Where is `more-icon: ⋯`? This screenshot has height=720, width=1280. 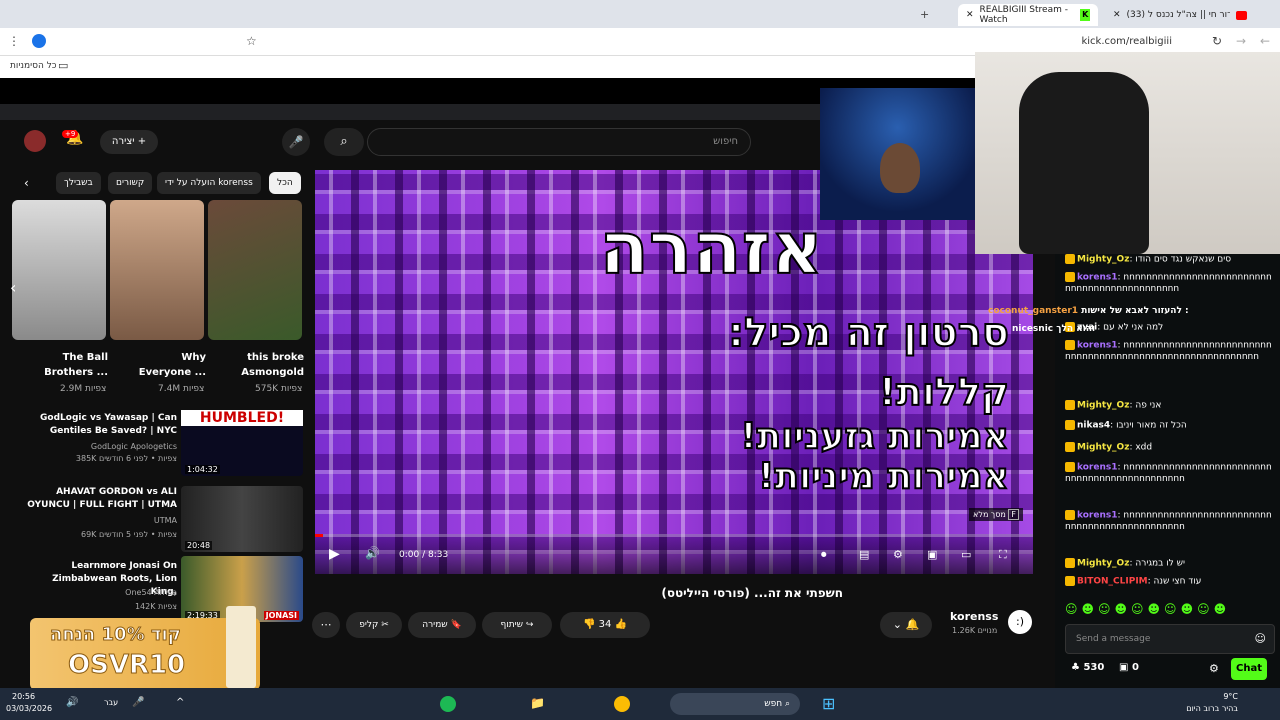
more-icon: ⋯ is located at coordinates (326, 625).